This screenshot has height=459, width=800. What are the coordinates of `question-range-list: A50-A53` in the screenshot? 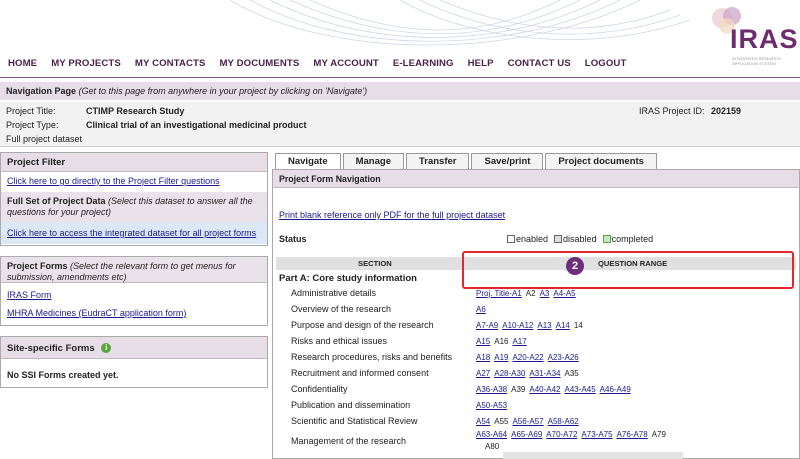 It's located at (493, 405).